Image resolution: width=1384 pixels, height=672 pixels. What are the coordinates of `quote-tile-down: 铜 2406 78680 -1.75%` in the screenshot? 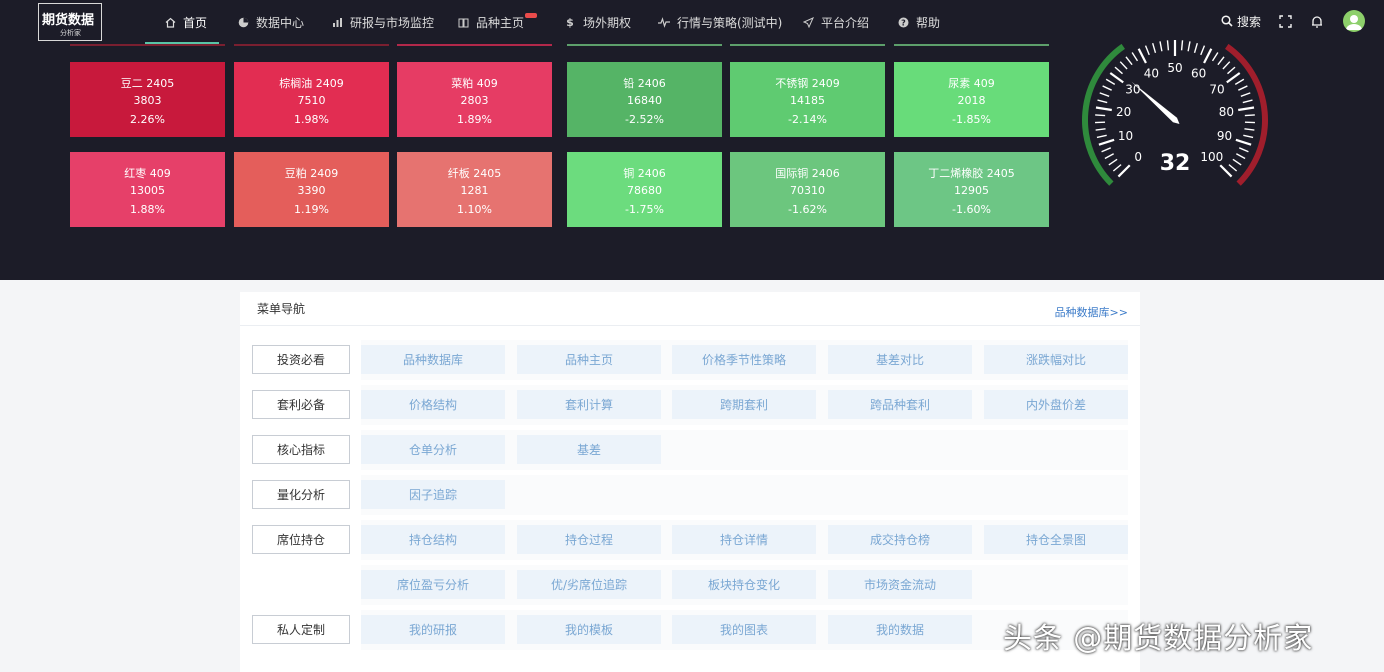 It's located at (644, 189).